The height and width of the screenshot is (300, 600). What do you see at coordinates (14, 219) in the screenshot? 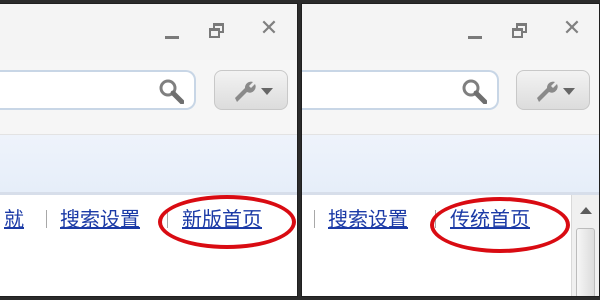
I see `link-partial: 就` at bounding box center [14, 219].